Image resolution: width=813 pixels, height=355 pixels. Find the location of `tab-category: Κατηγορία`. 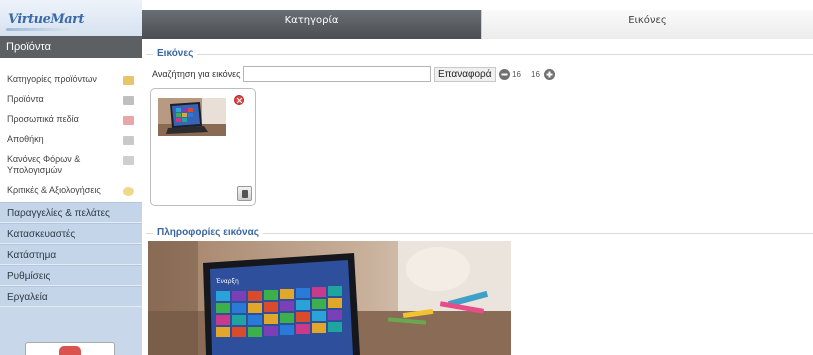

tab-category: Κατηγορία is located at coordinates (311, 24).